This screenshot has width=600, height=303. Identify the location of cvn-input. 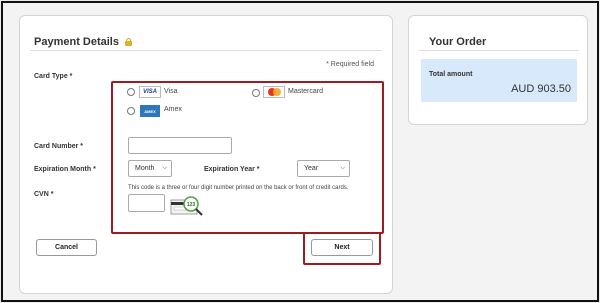
(146, 203).